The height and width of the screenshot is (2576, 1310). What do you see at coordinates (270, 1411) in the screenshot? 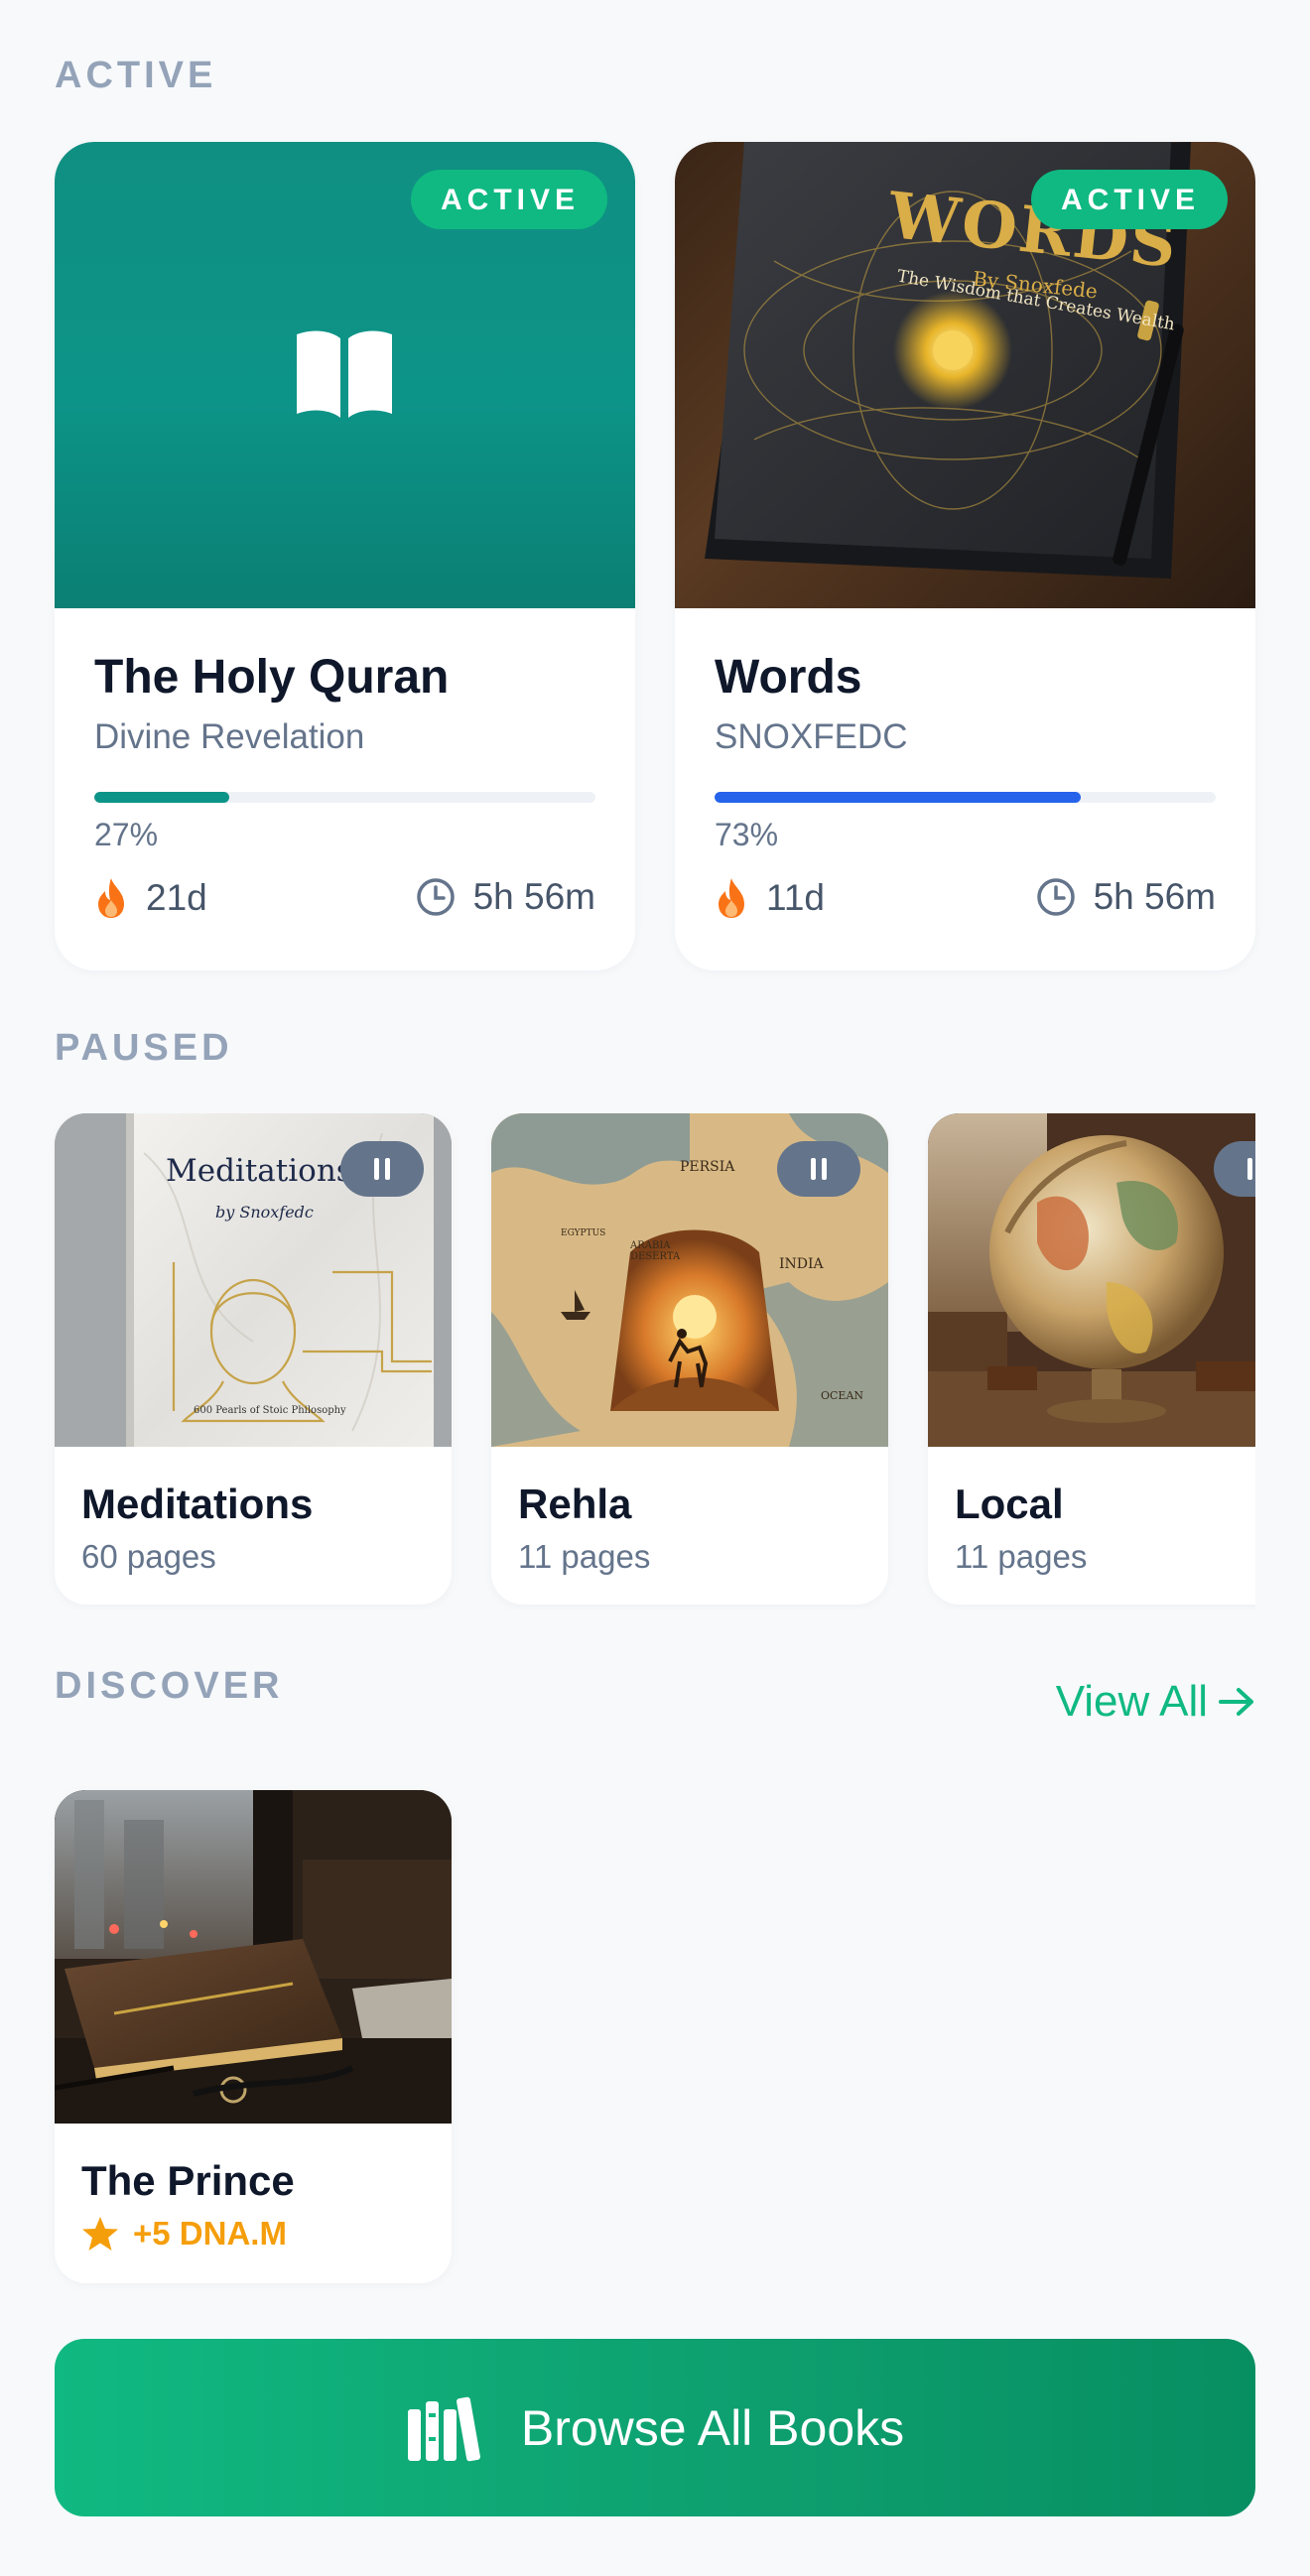
I see `cover-subtitle-text: 600 Pearls of Stoic Philosophy` at bounding box center [270, 1411].